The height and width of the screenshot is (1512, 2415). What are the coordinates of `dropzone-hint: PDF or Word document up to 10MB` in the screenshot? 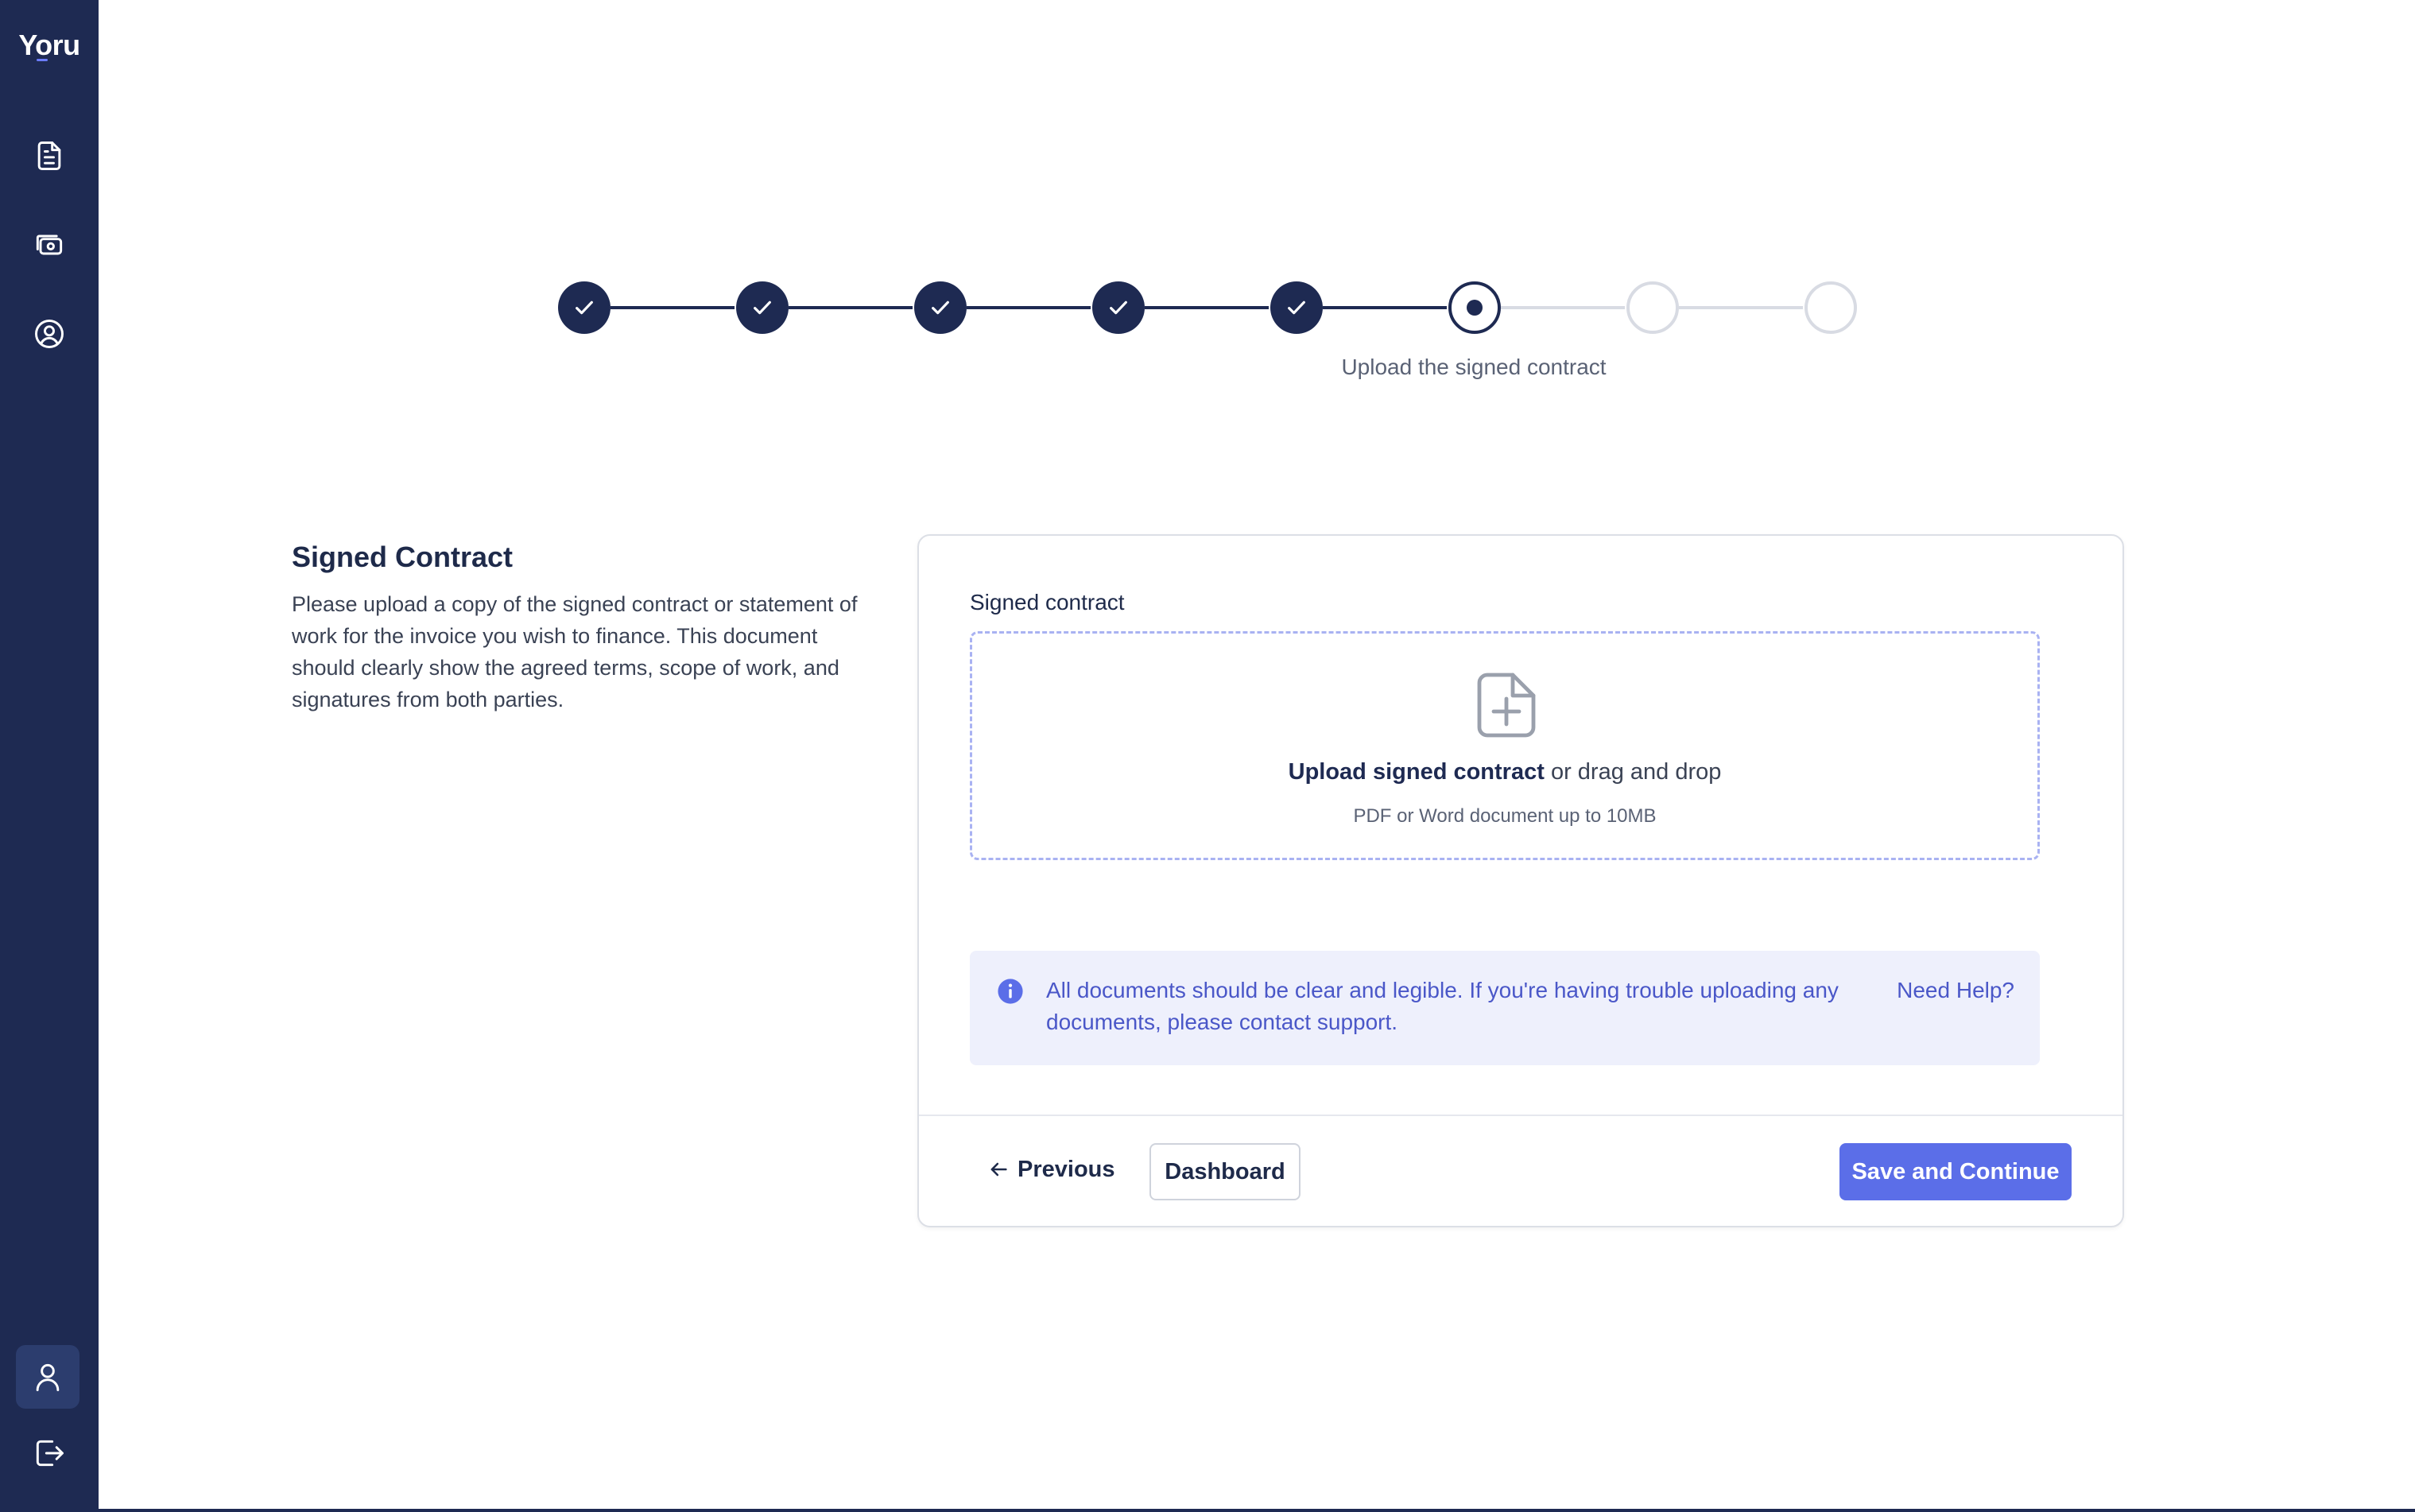 It's located at (1505, 816).